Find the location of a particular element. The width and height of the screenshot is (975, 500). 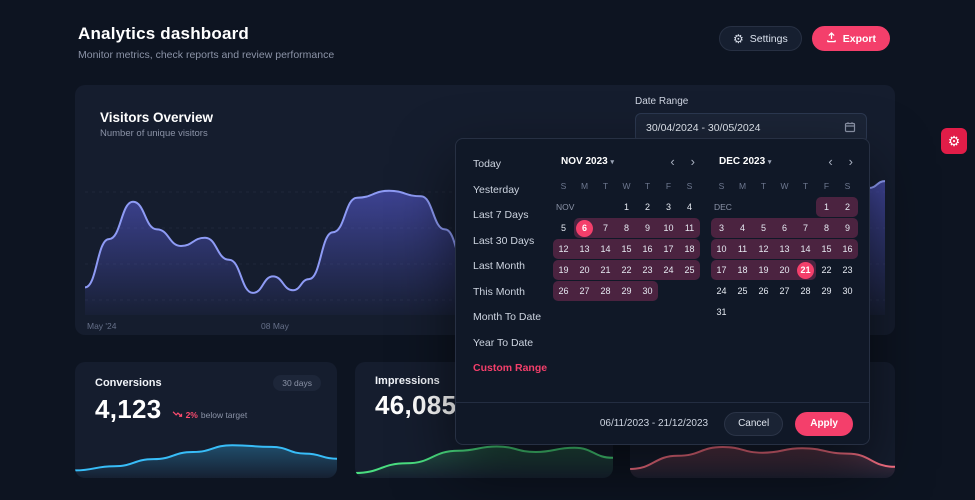

day-nov-19: 19 is located at coordinates (563, 270).